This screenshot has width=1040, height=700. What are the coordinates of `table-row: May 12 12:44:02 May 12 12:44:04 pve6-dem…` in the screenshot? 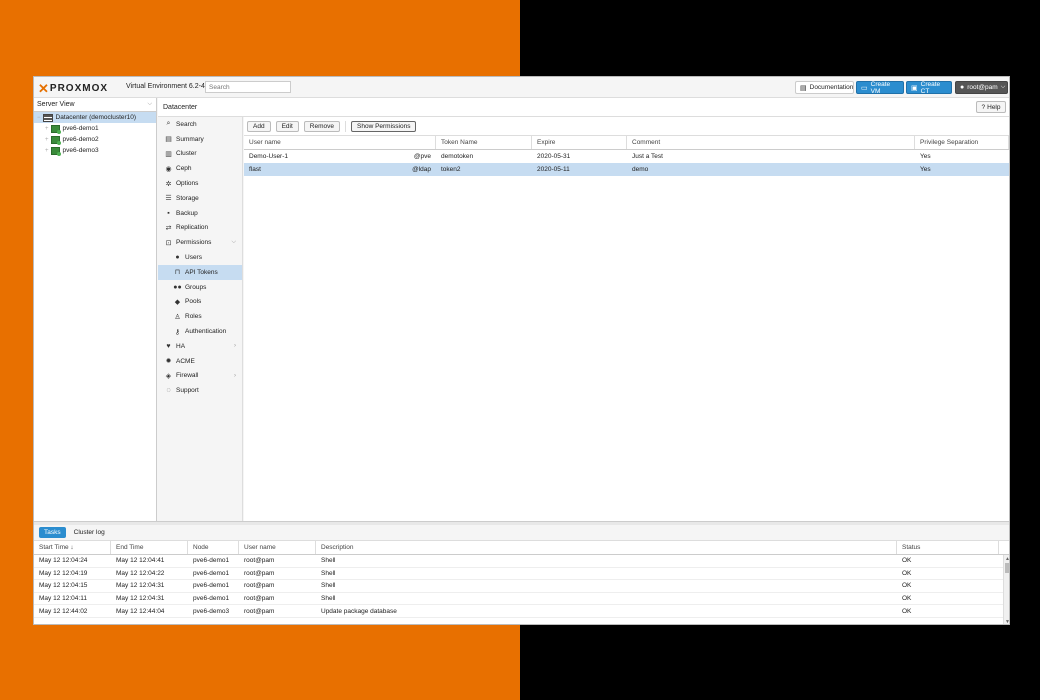 It's located at (521, 611).